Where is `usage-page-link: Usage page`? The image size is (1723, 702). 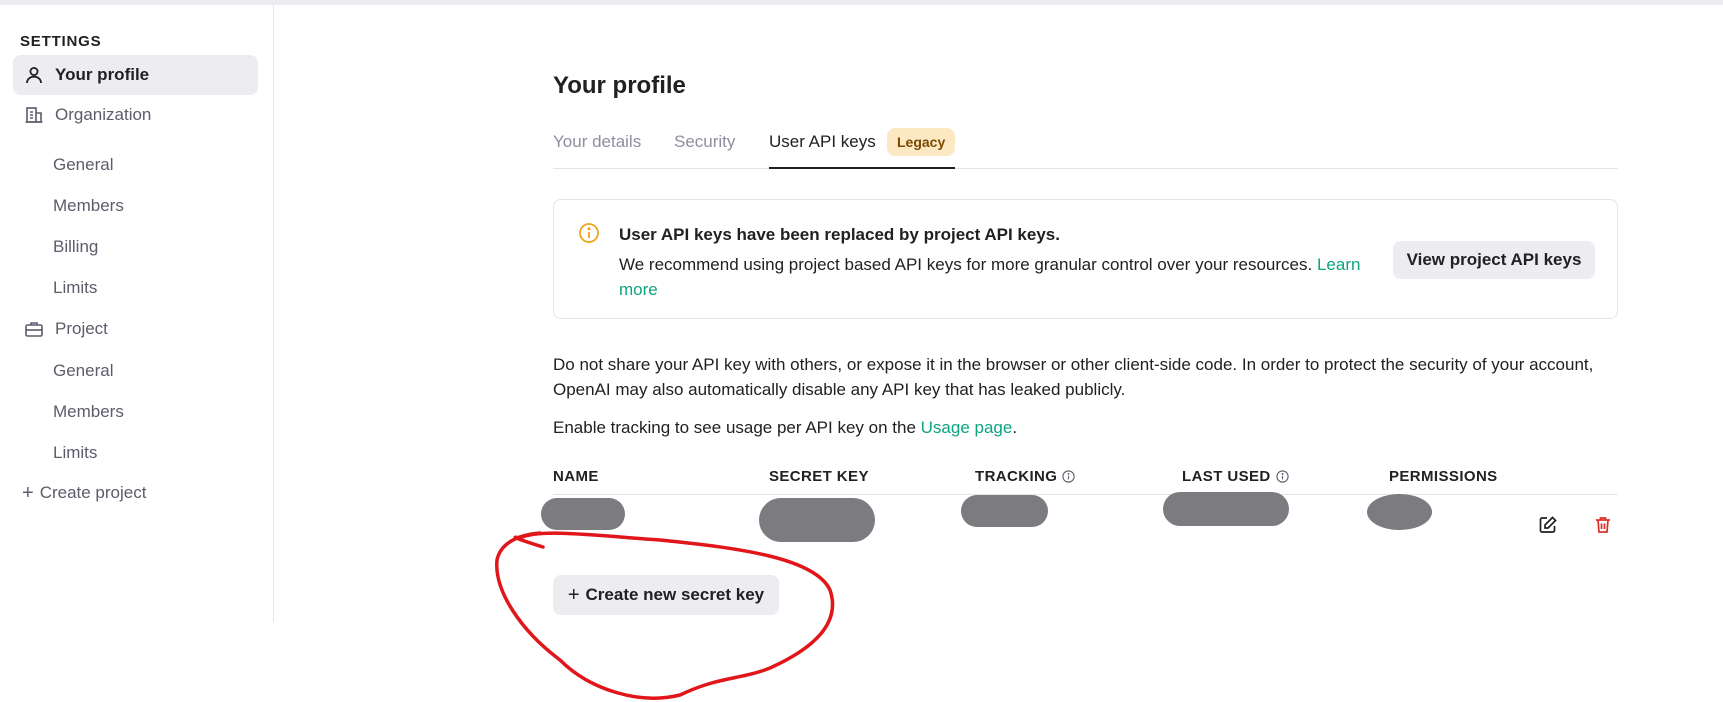
usage-page-link: Usage page is located at coordinates (967, 427).